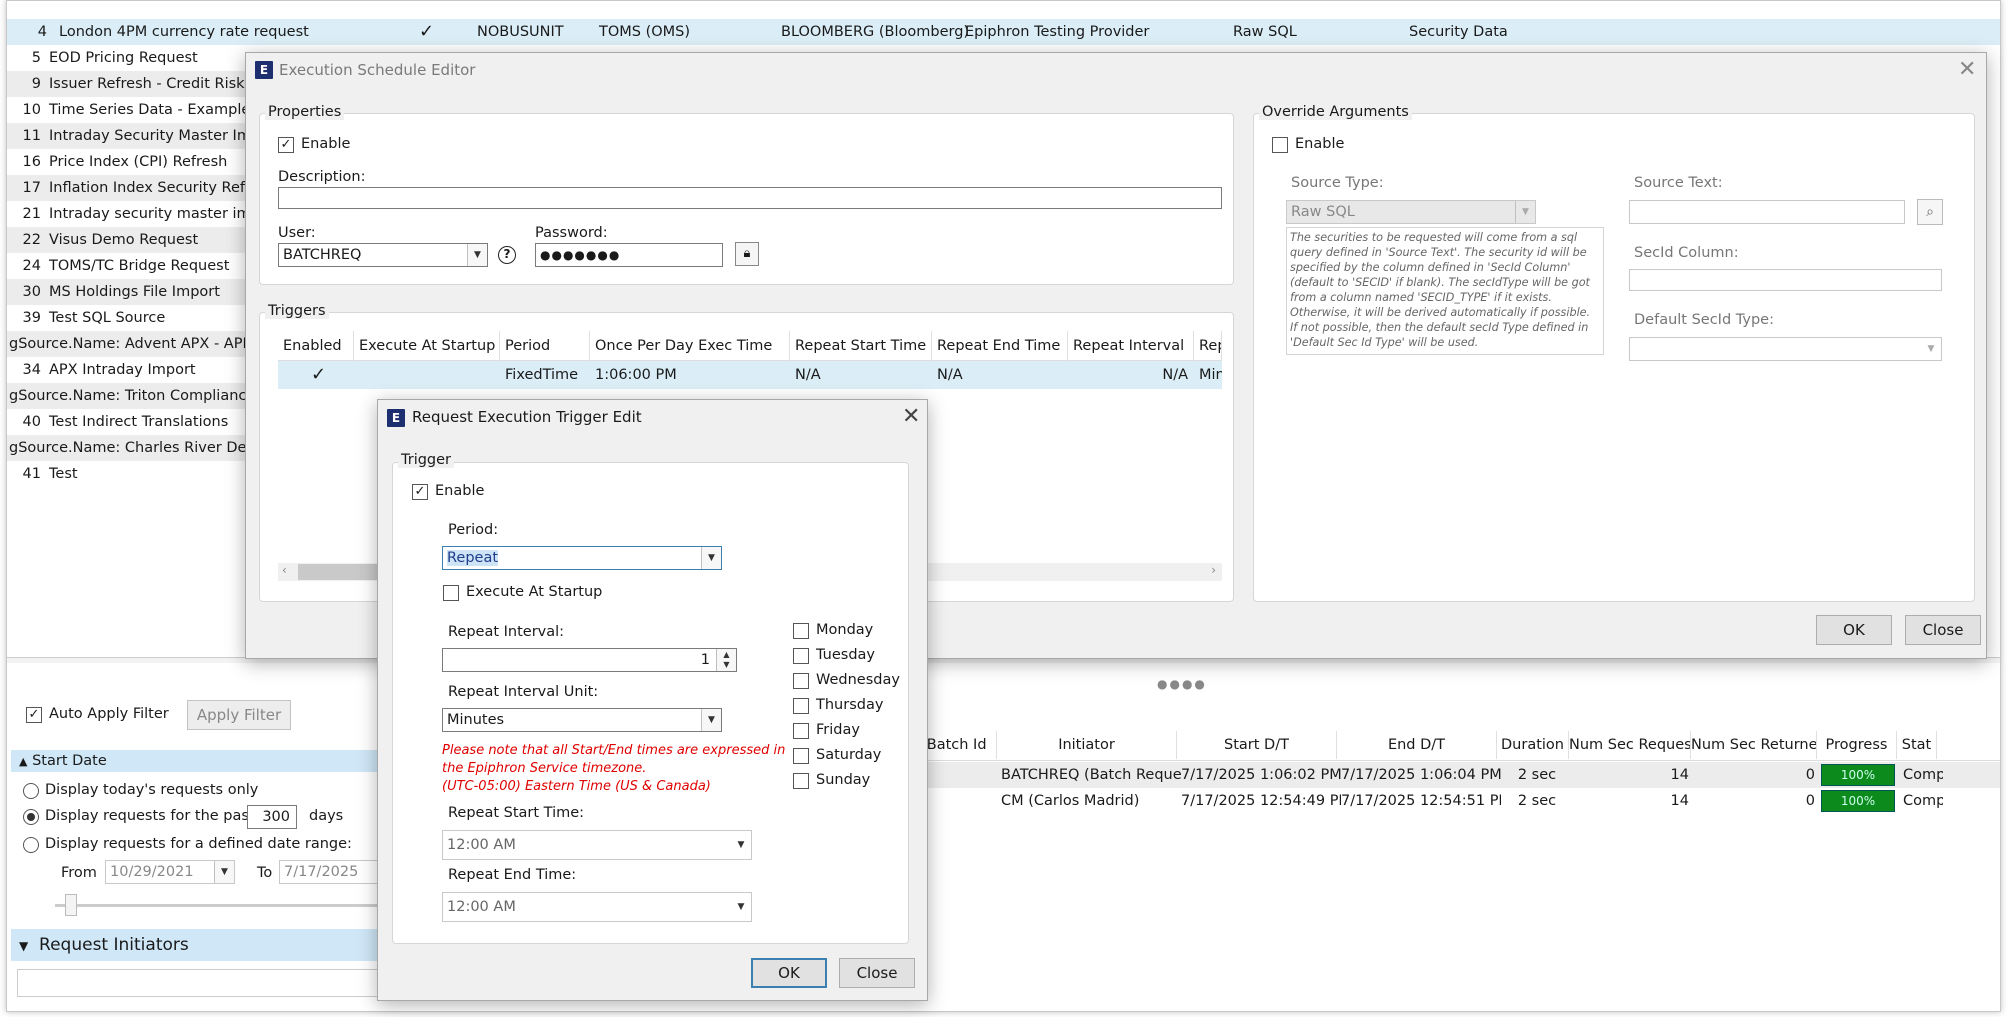 This screenshot has height=1017, width=2008. I want to click on column-header: Repea, so click(1208, 346).